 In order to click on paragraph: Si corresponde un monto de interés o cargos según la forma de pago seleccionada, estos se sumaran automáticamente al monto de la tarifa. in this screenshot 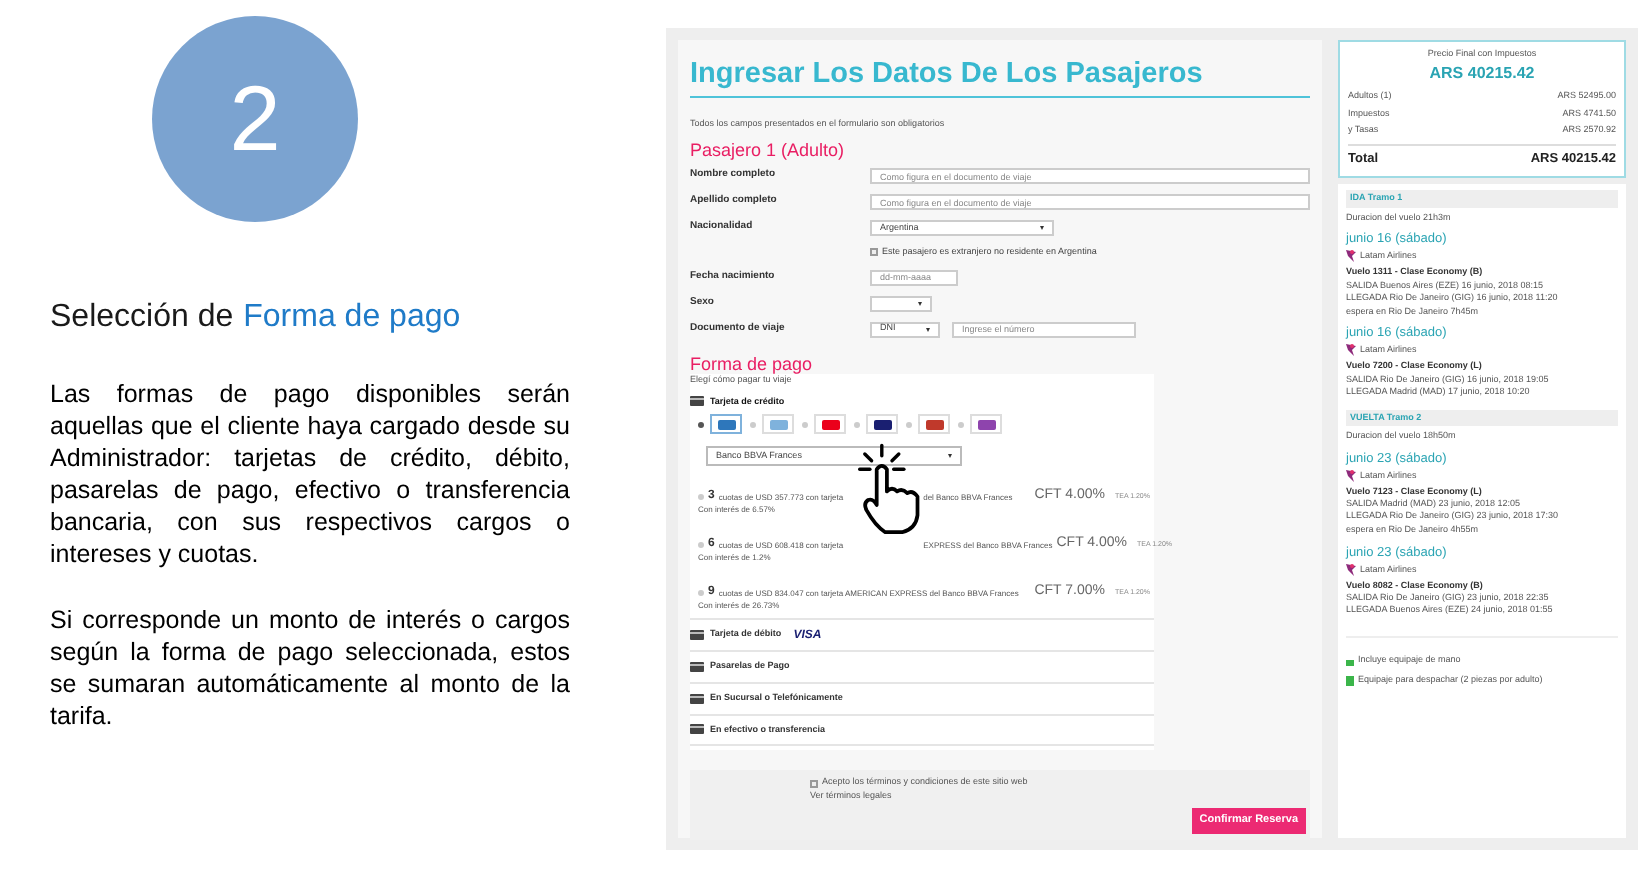, I will do `click(310, 668)`.